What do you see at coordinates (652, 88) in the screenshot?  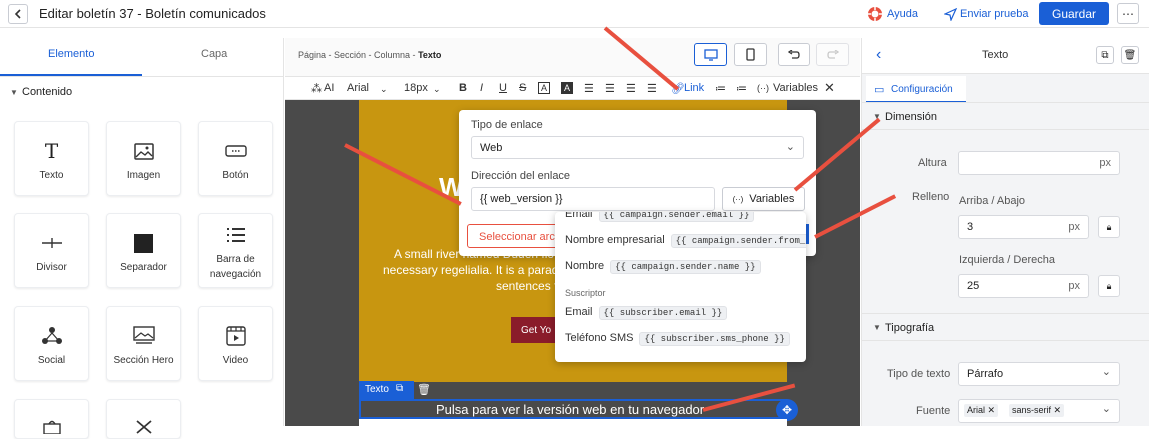 I see `align-justify-icon: ☰` at bounding box center [652, 88].